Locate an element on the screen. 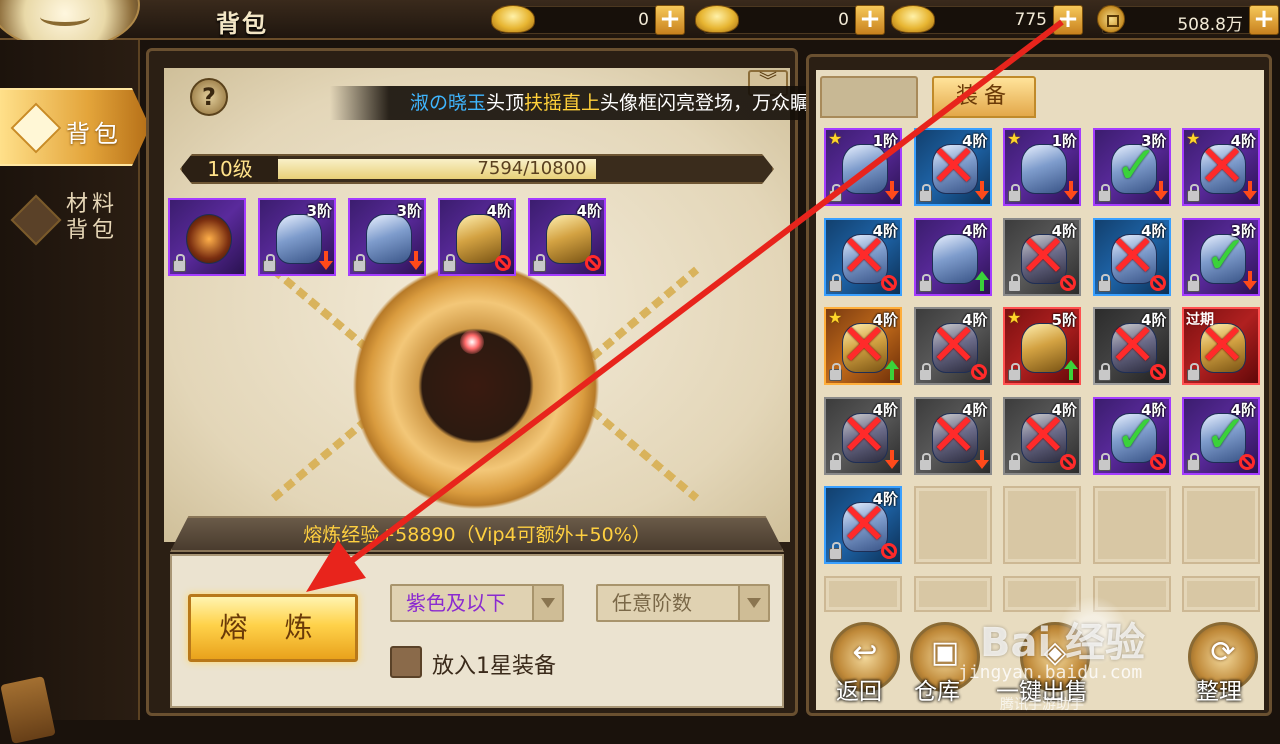  currency-value: 0 is located at coordinates (643, 20).